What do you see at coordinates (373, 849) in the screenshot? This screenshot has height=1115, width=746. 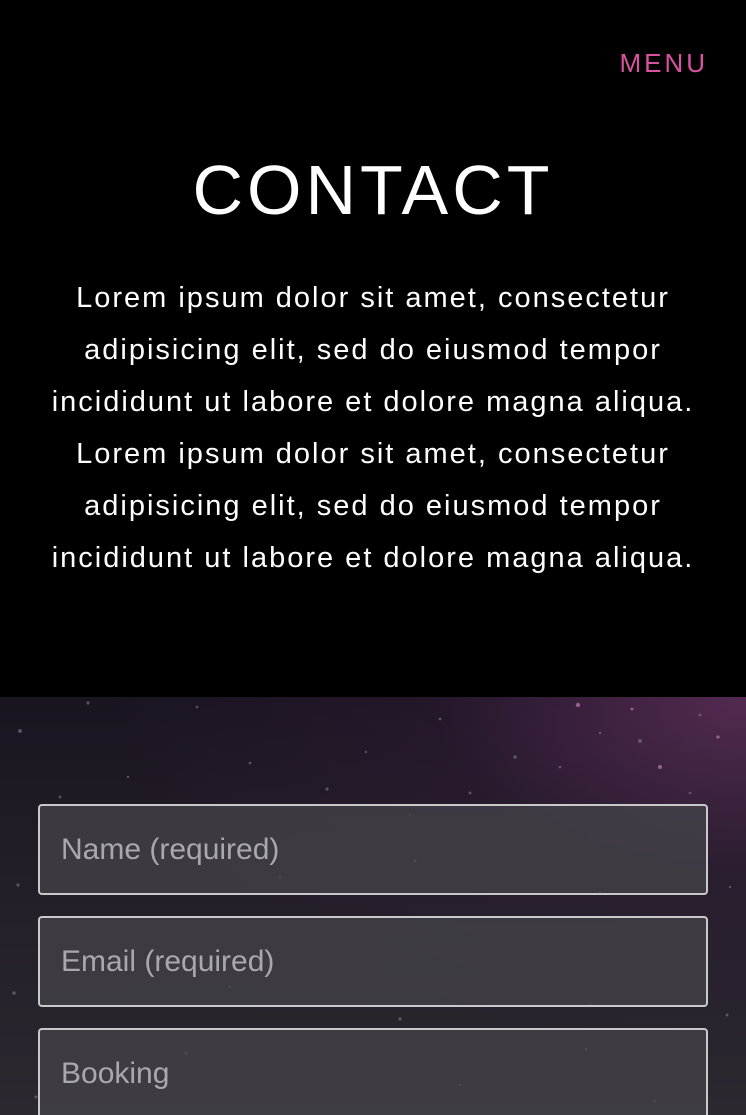 I see `name-field` at bounding box center [373, 849].